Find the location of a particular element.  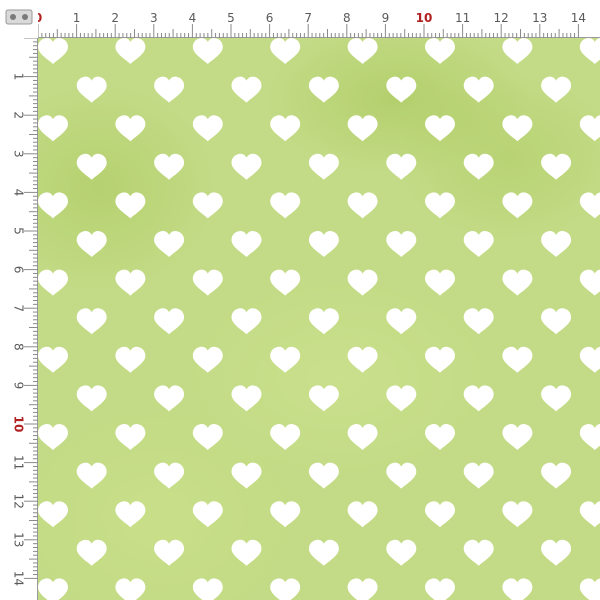

ruler-left: 1 2 3 4 5 6 7 8 9 10 11 12 13 14 is located at coordinates (19, 300).